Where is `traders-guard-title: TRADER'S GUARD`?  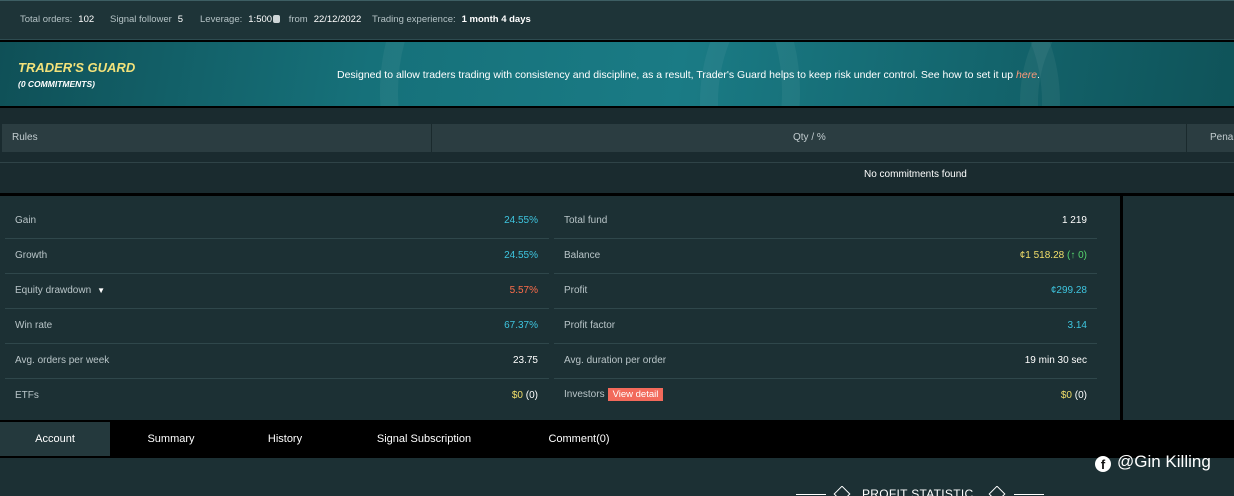
traders-guard-title: TRADER'S GUARD is located at coordinates (77, 67).